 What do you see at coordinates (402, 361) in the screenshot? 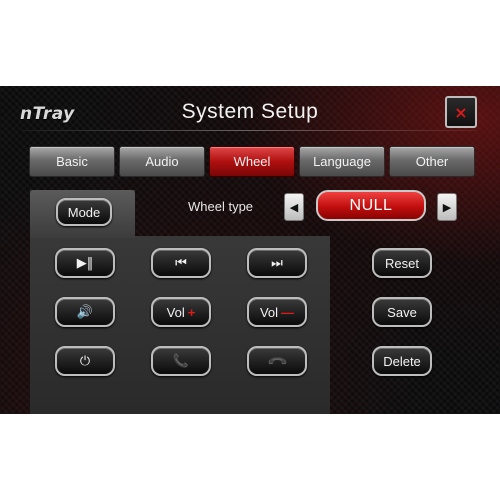
I see `delete-button: Delete` at bounding box center [402, 361].